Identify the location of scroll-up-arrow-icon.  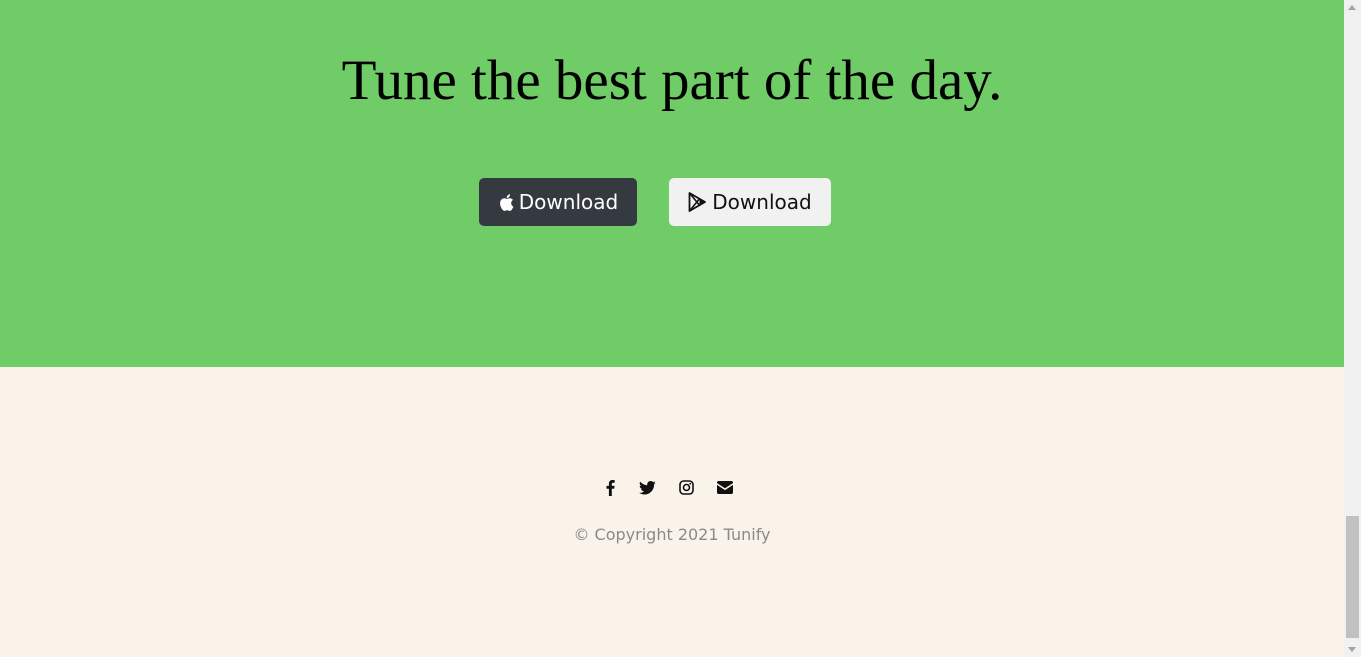
(1352, 7).